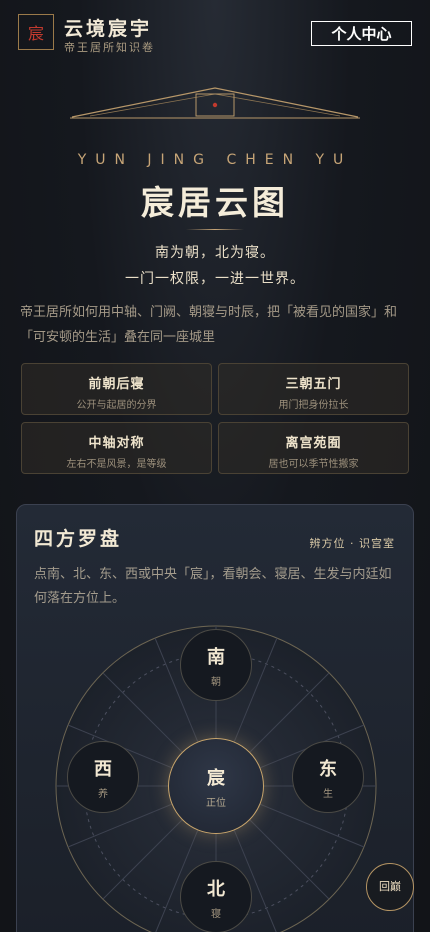 The width and height of the screenshot is (430, 932). I want to click on tag-title: 三朝五门, so click(313, 384).